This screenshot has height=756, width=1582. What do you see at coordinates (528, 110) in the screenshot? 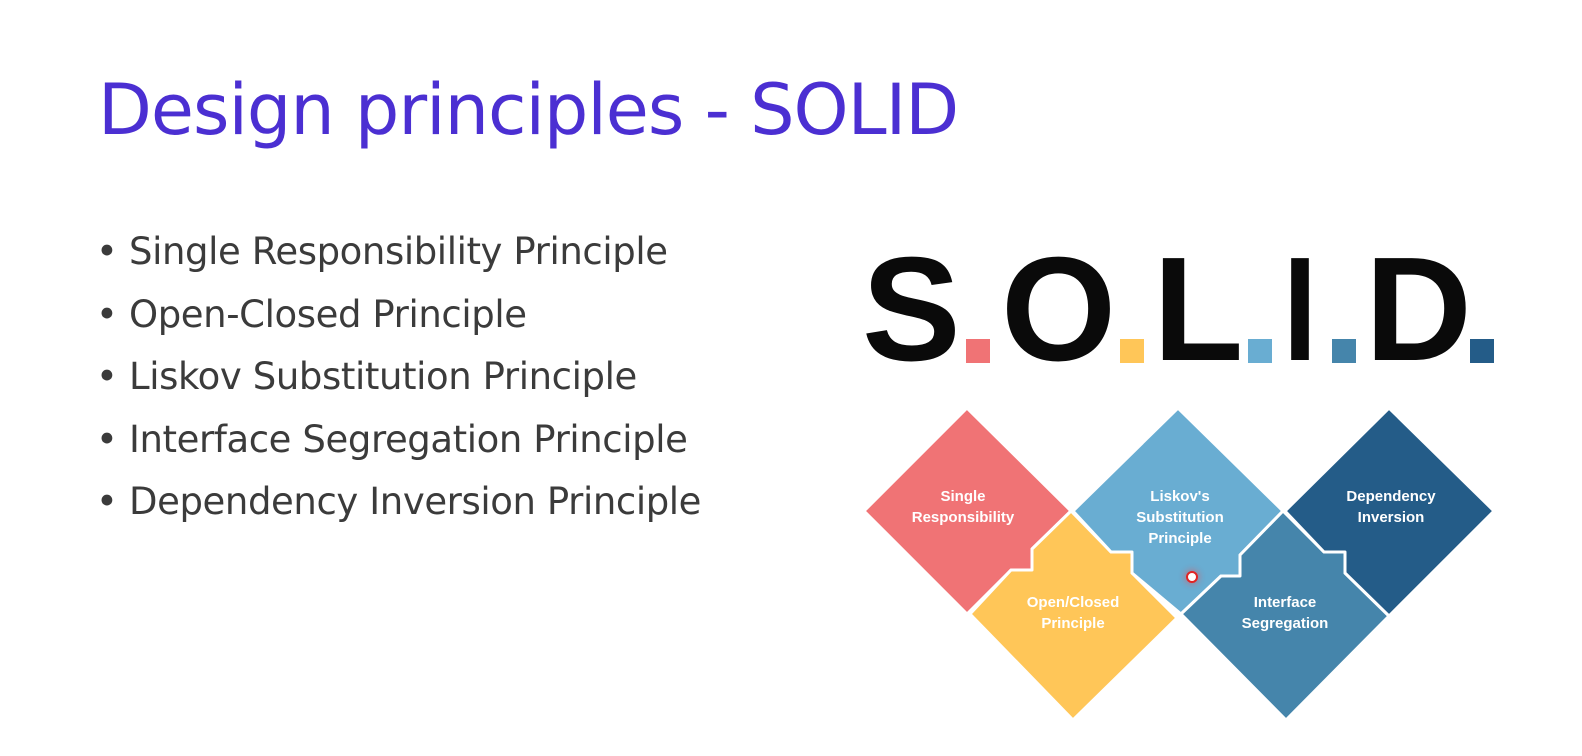
I see `slide-title: Design principles - SOLID` at bounding box center [528, 110].